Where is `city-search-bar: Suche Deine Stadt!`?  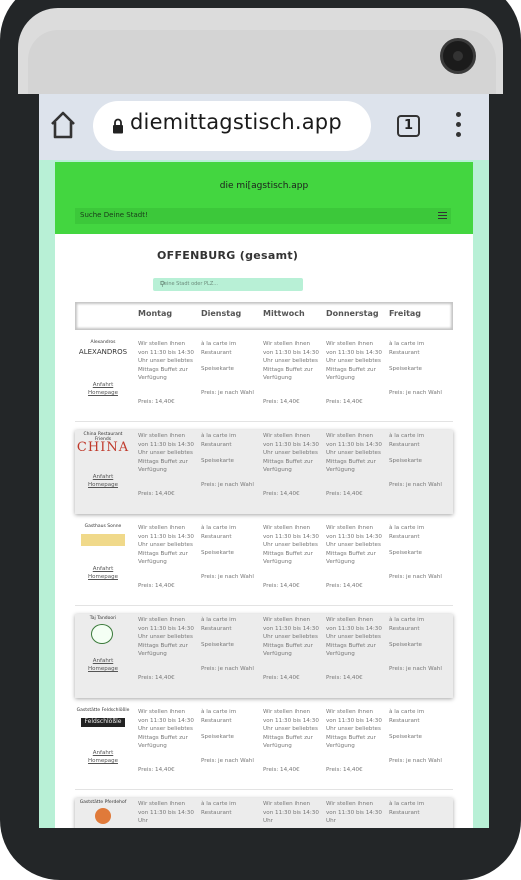
city-search-bar: Suche Deine Stadt! is located at coordinates (263, 216).